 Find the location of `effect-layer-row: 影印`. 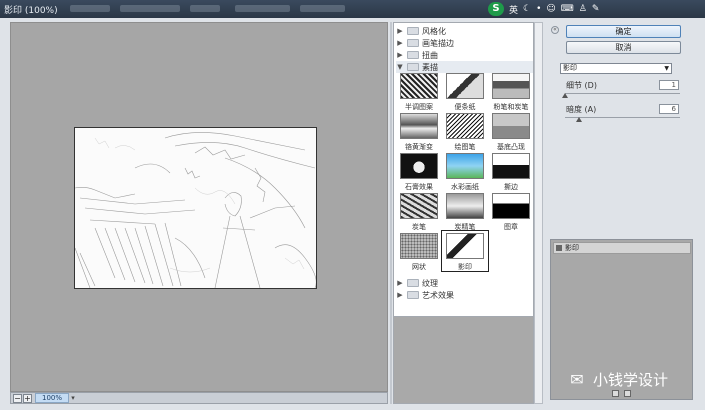

effect-layer-row: 影印 is located at coordinates (622, 248).